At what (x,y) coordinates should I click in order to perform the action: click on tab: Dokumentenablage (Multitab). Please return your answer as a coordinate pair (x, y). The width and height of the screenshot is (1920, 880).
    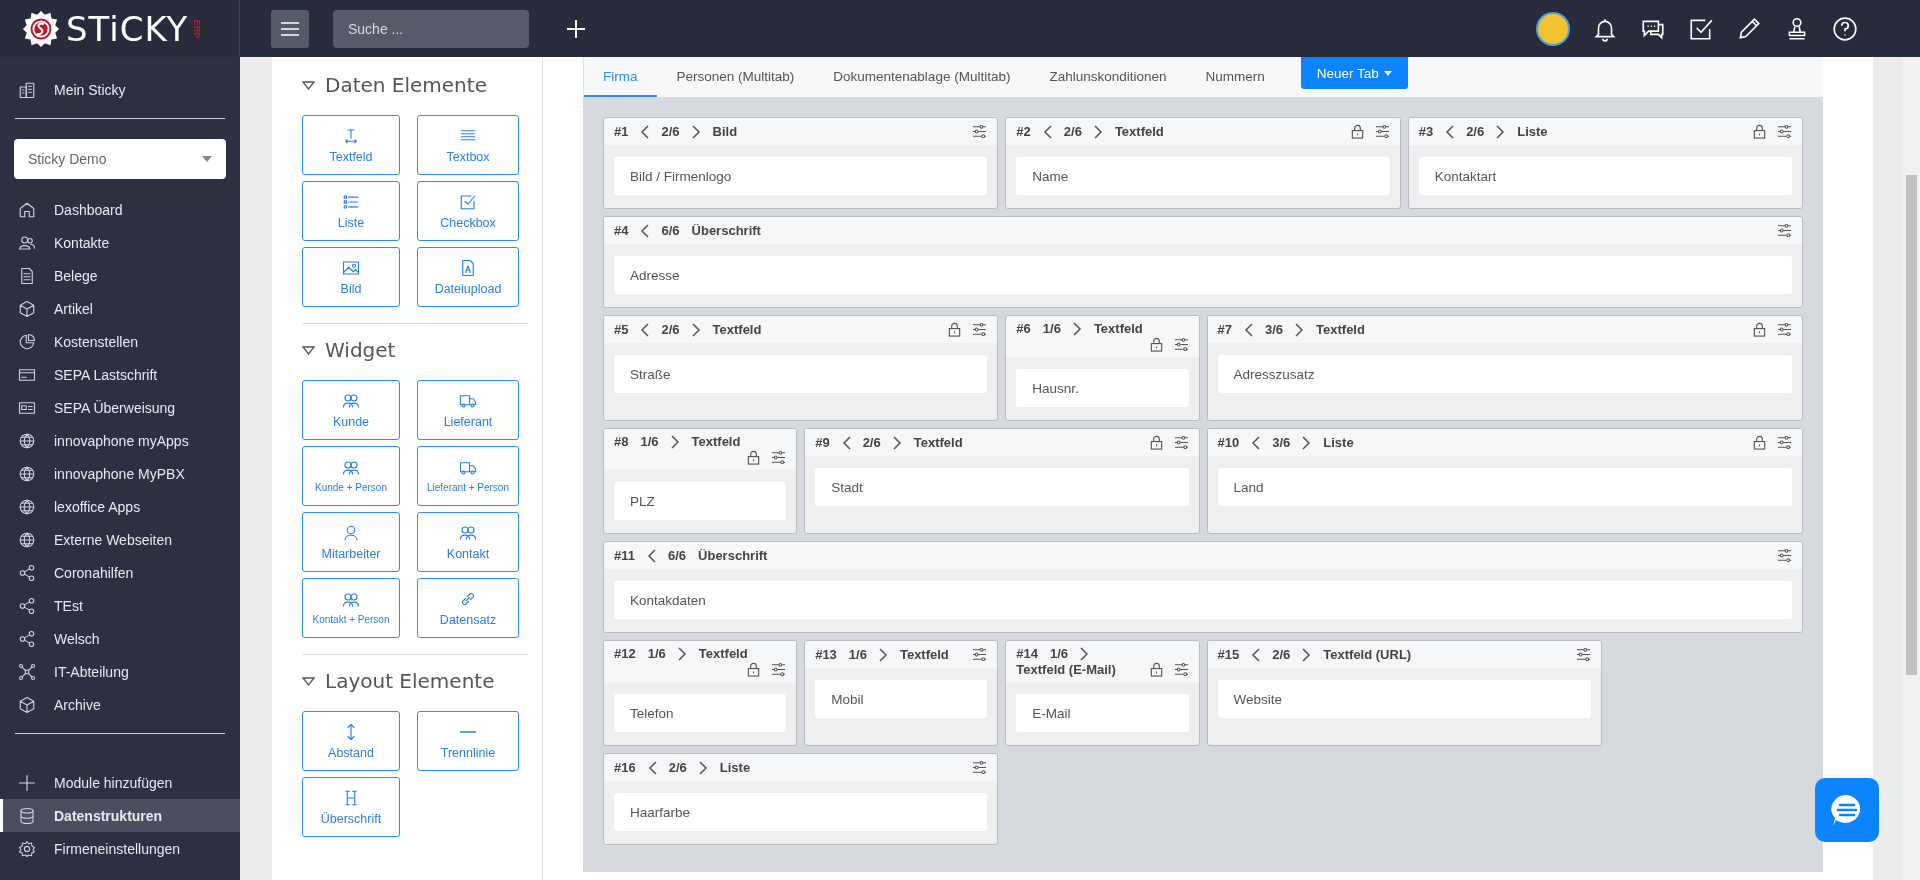
    Looking at the image, I should click on (922, 77).